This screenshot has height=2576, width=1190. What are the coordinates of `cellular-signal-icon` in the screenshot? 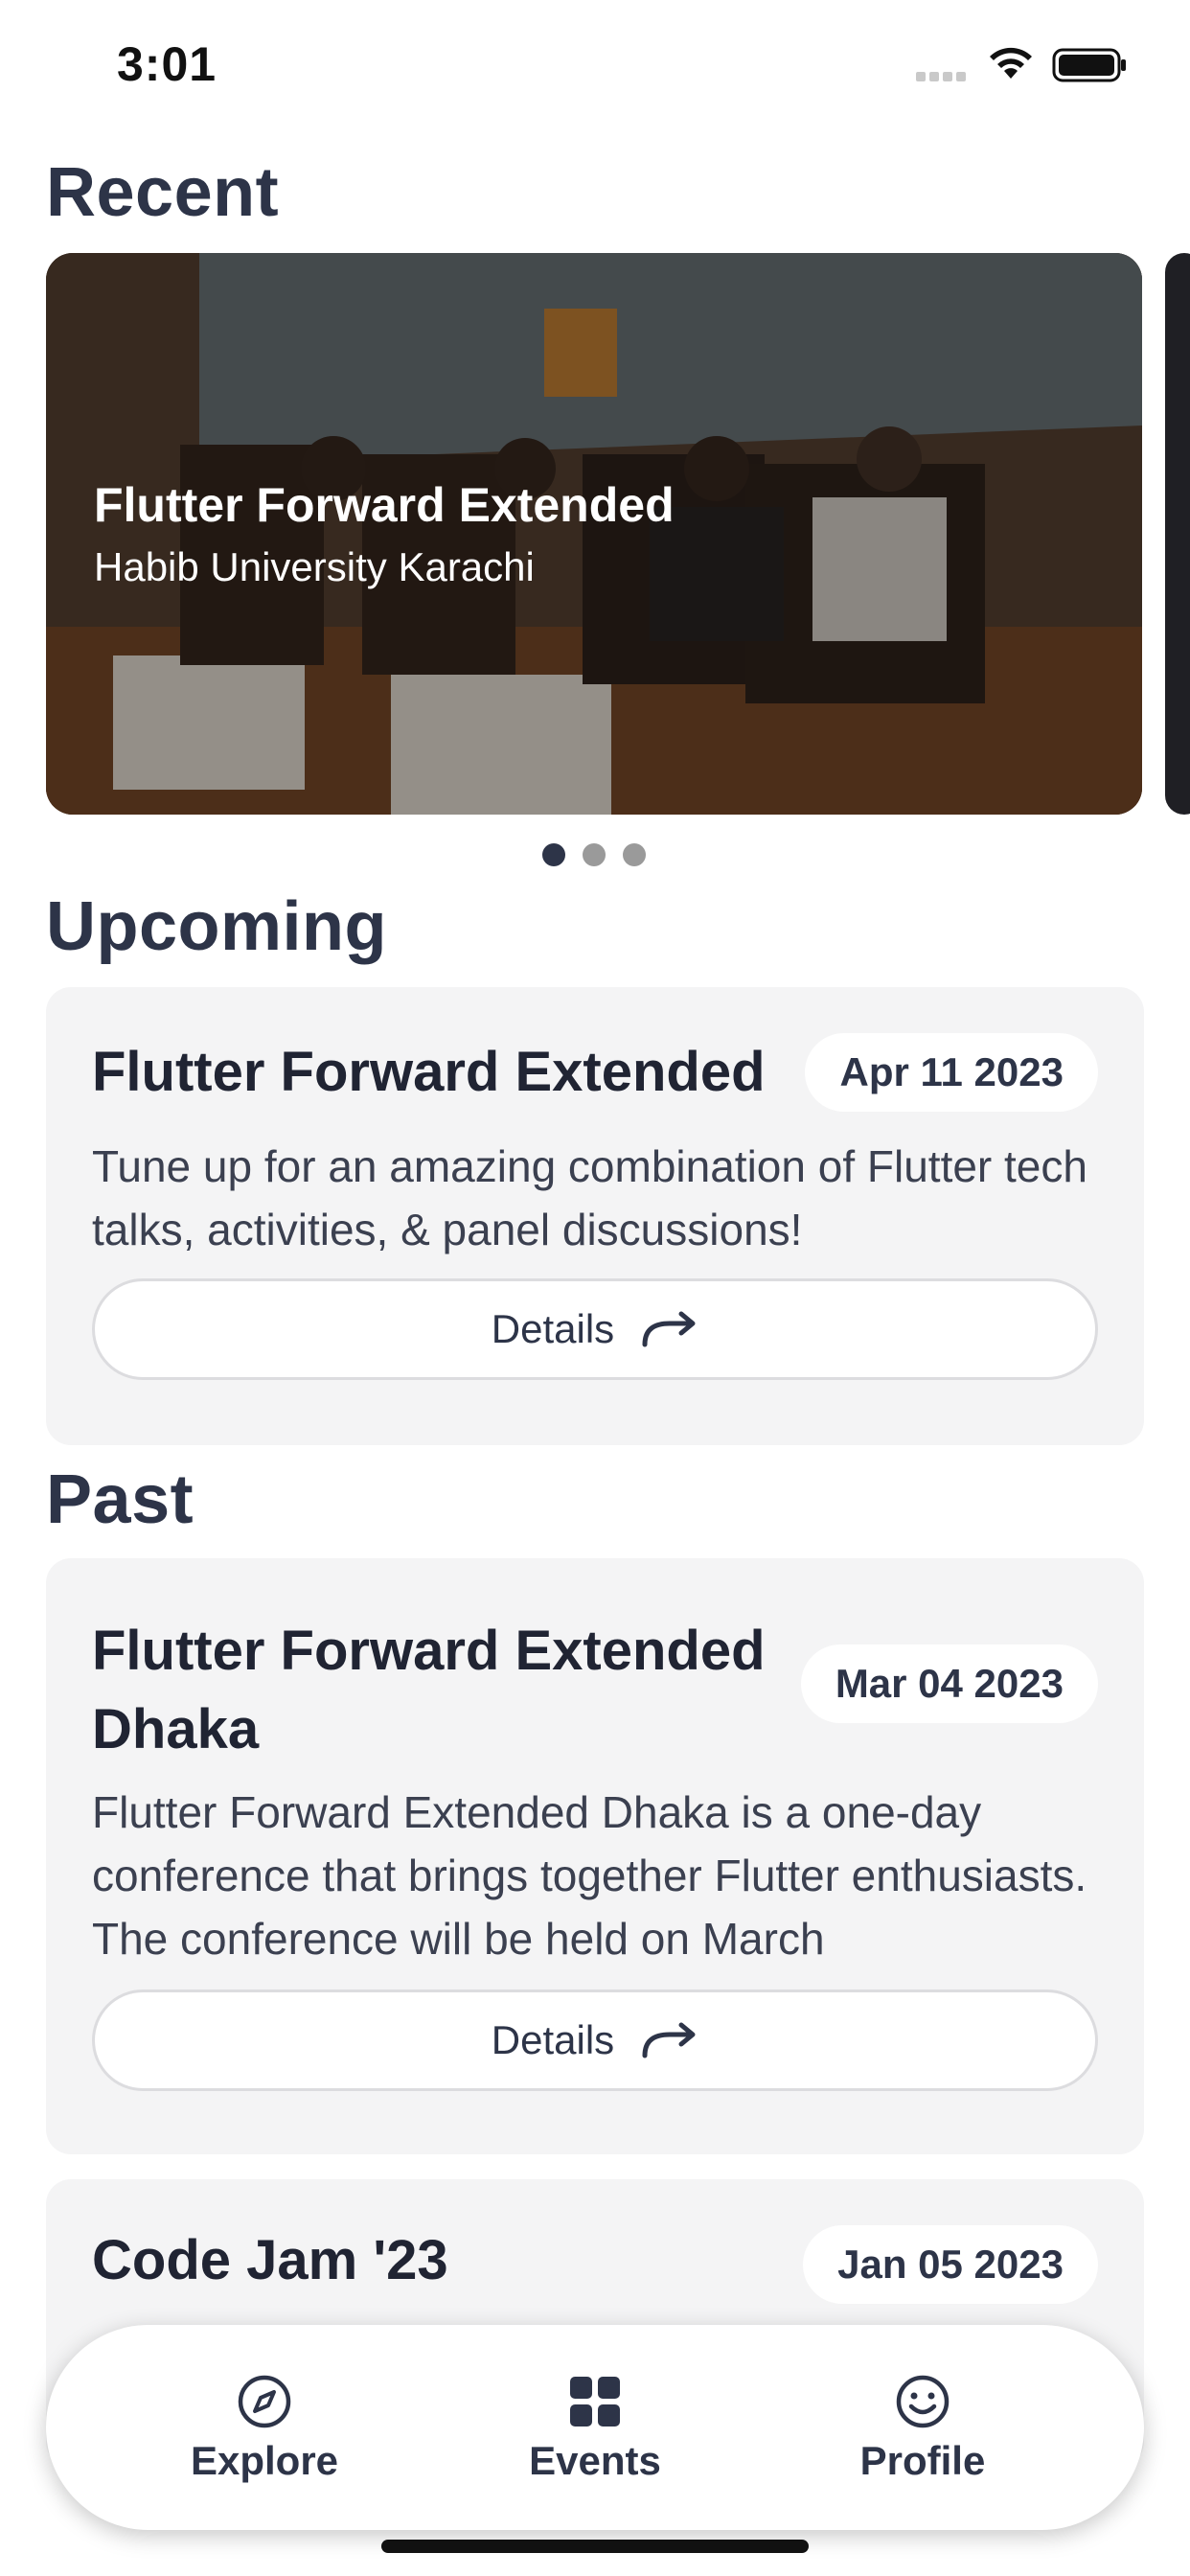 It's located at (943, 75).